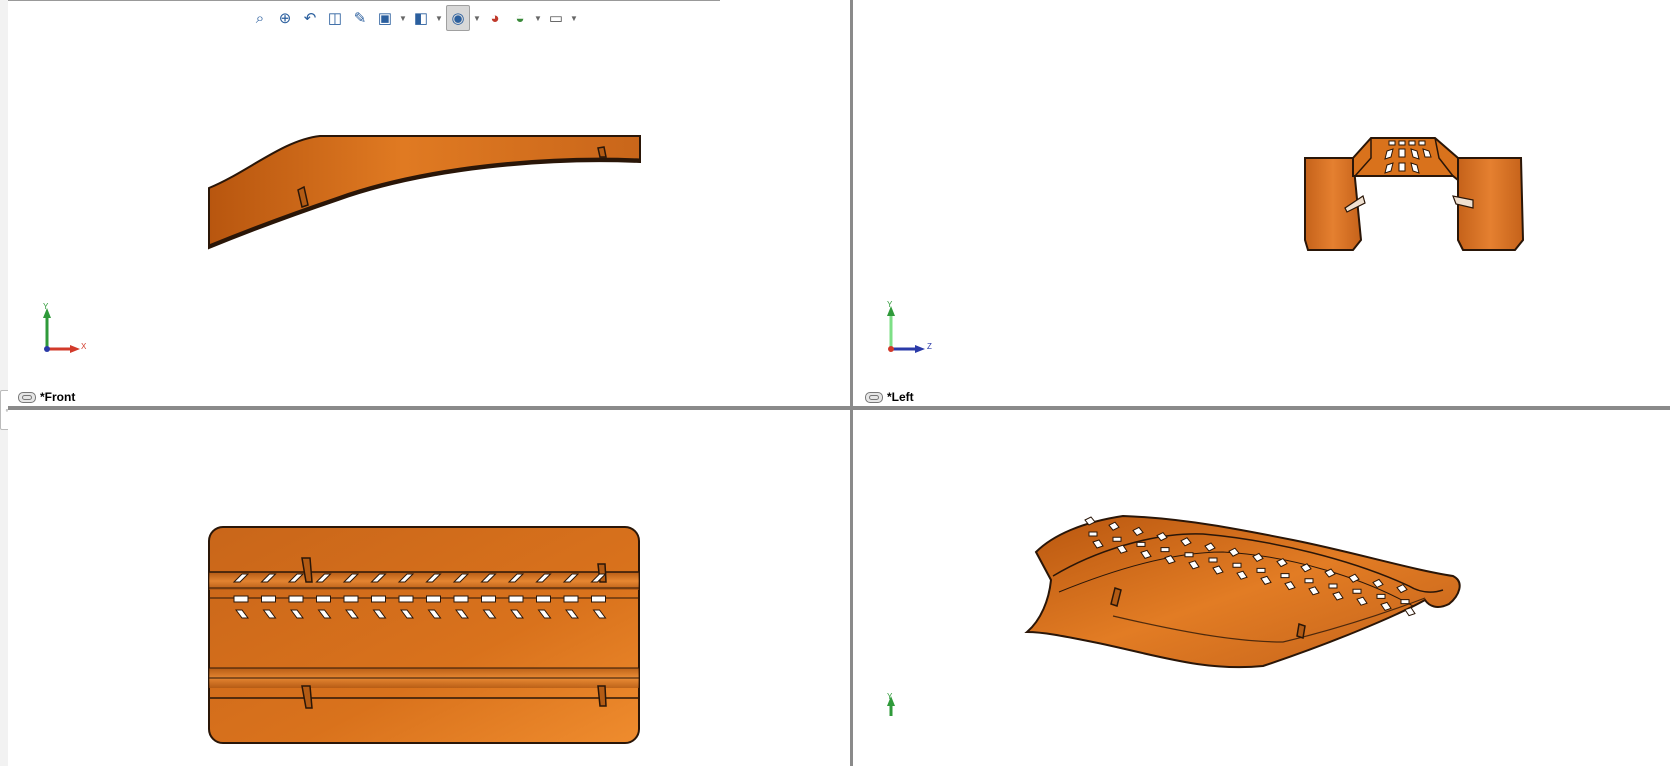 Image resolution: width=1670 pixels, height=766 pixels. What do you see at coordinates (839, 408) in the screenshot?
I see `viewport-horizontal-splitter` at bounding box center [839, 408].